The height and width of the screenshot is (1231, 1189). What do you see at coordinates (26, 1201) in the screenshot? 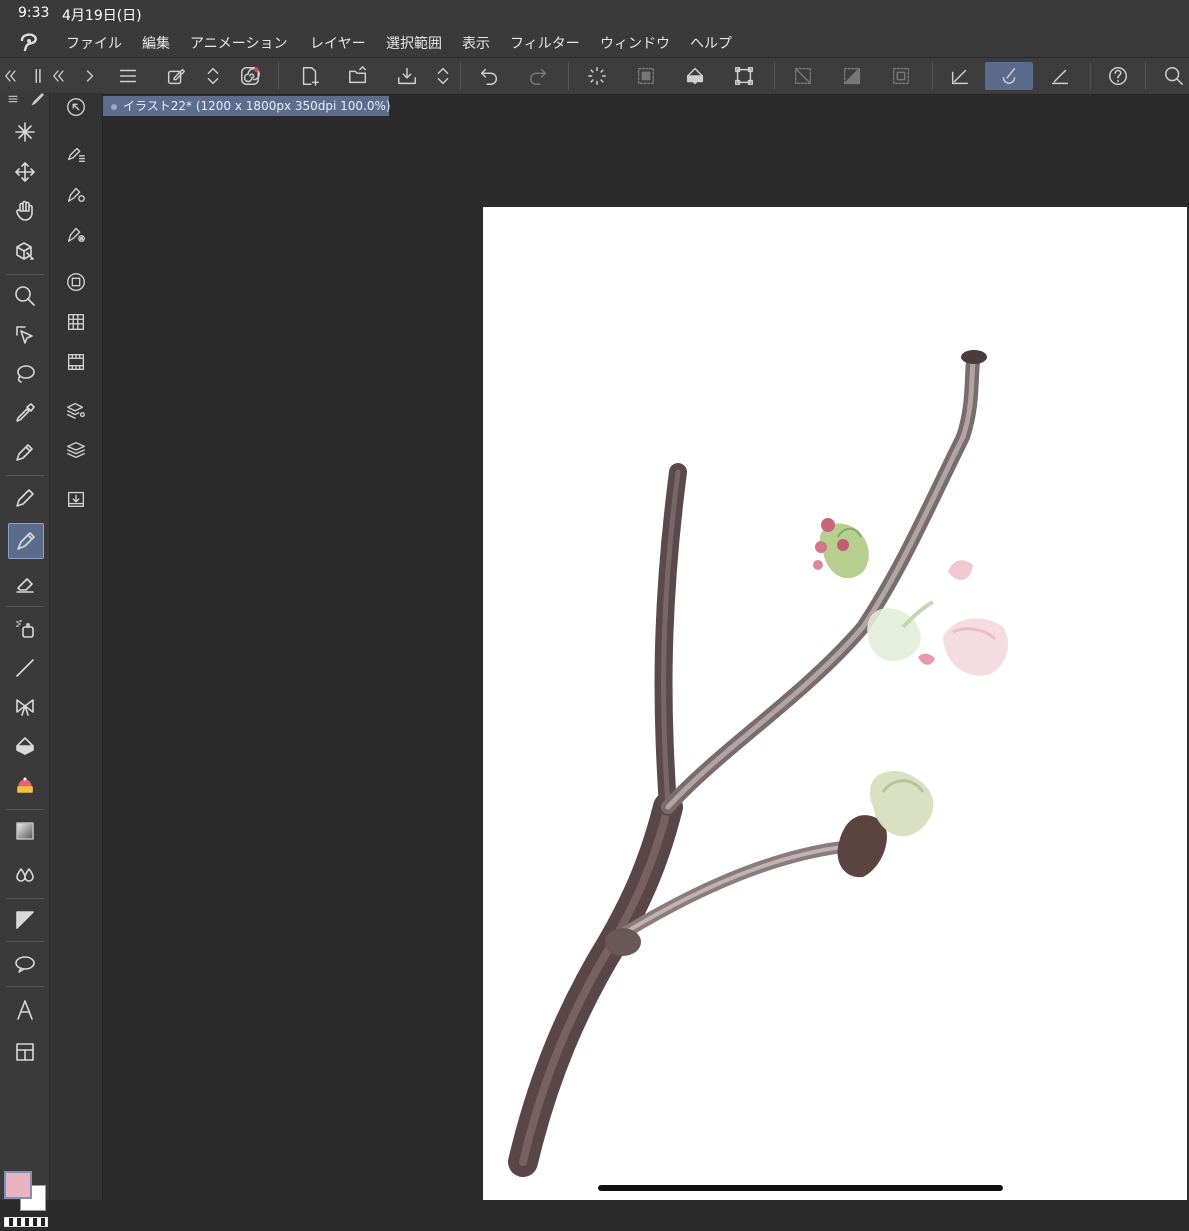
I see `color-indicator` at bounding box center [26, 1201].